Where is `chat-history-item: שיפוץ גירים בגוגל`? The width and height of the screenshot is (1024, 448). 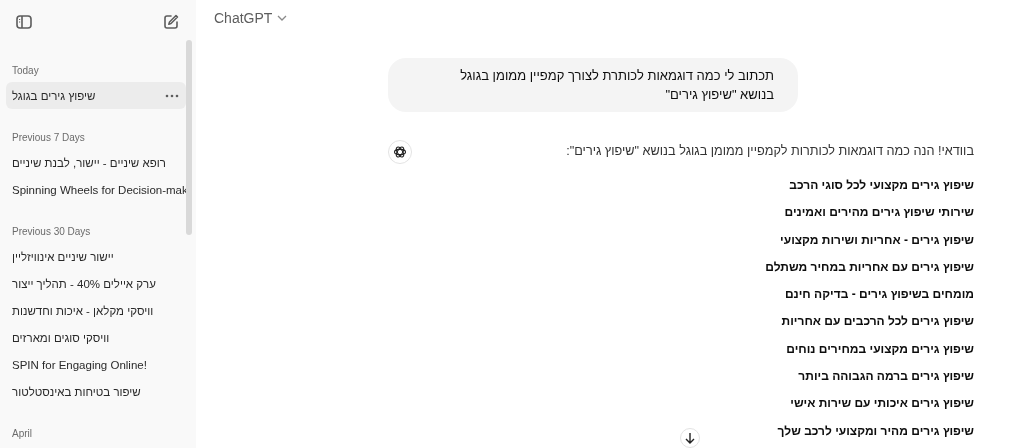
chat-history-item: שיפוץ גירים בגוגל is located at coordinates (96, 95).